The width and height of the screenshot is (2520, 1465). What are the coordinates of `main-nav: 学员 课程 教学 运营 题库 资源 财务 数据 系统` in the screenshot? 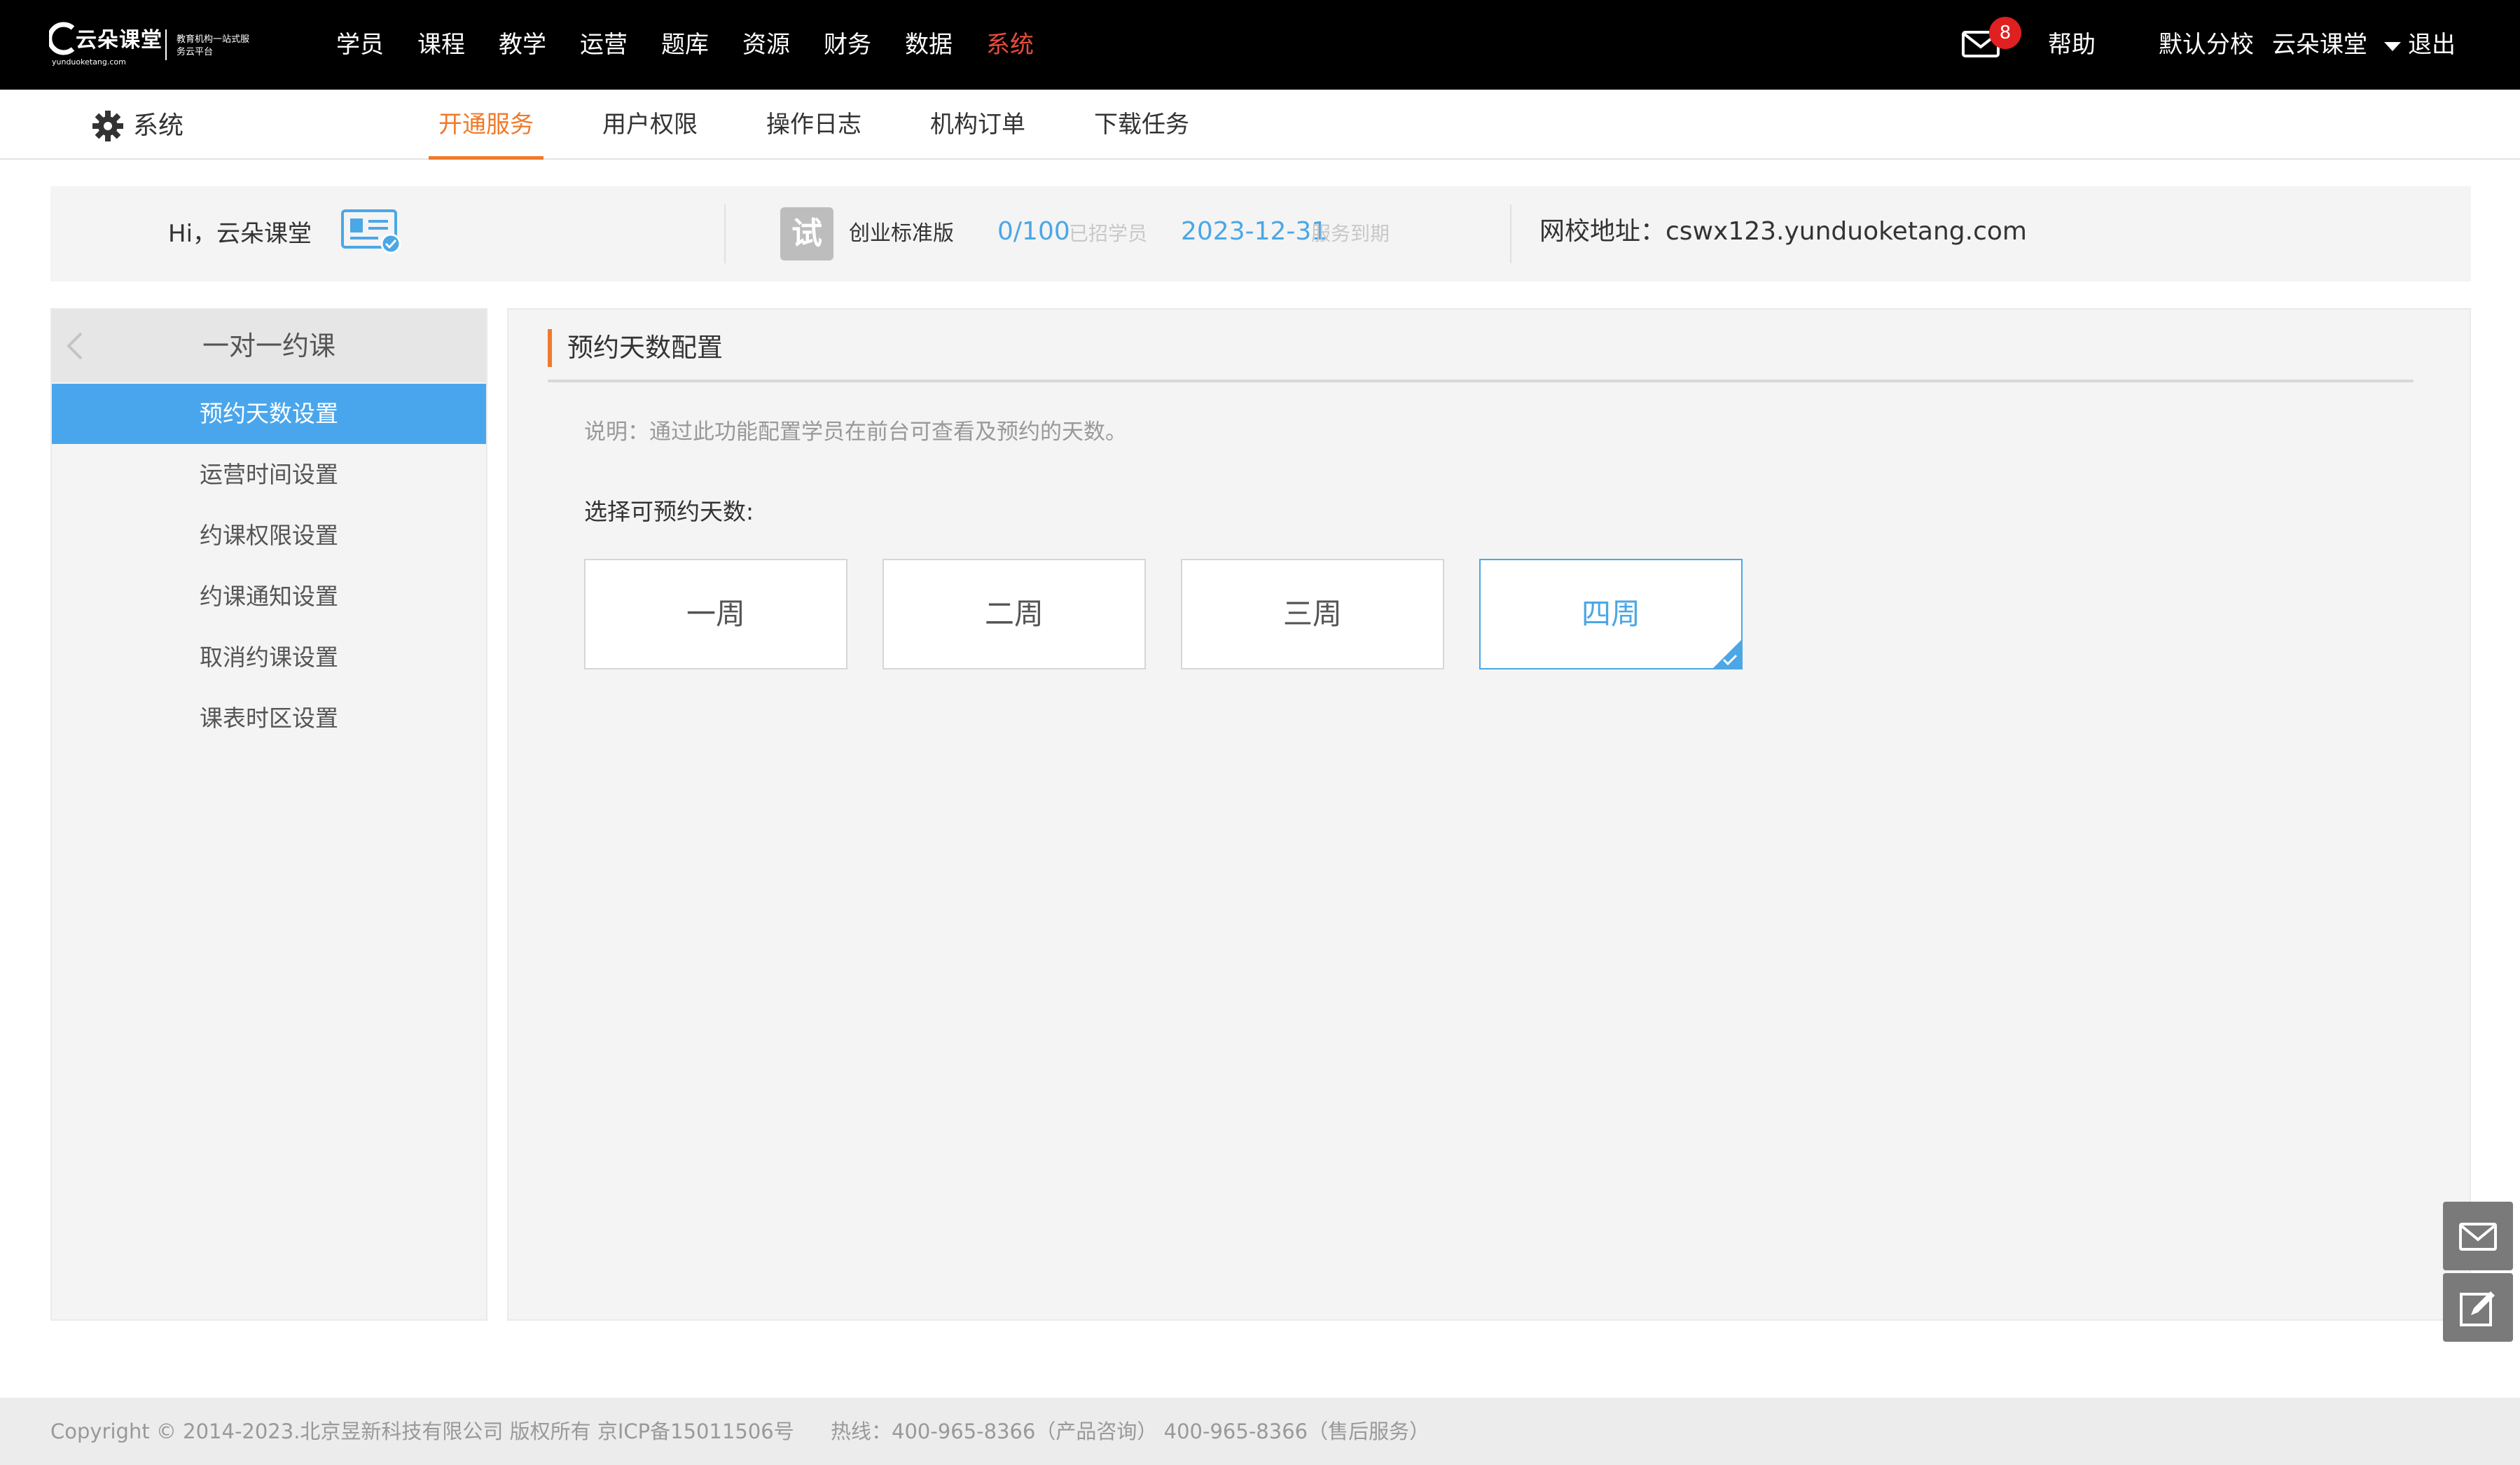 It's located at (701, 45).